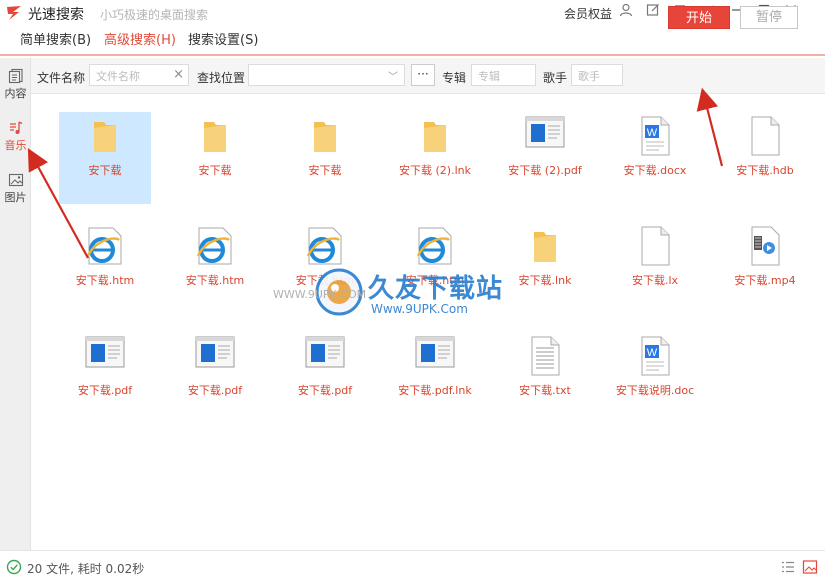 The height and width of the screenshot is (583, 825). Describe the element at coordinates (178, 74) in the screenshot. I see `clear-icon: ×` at that location.